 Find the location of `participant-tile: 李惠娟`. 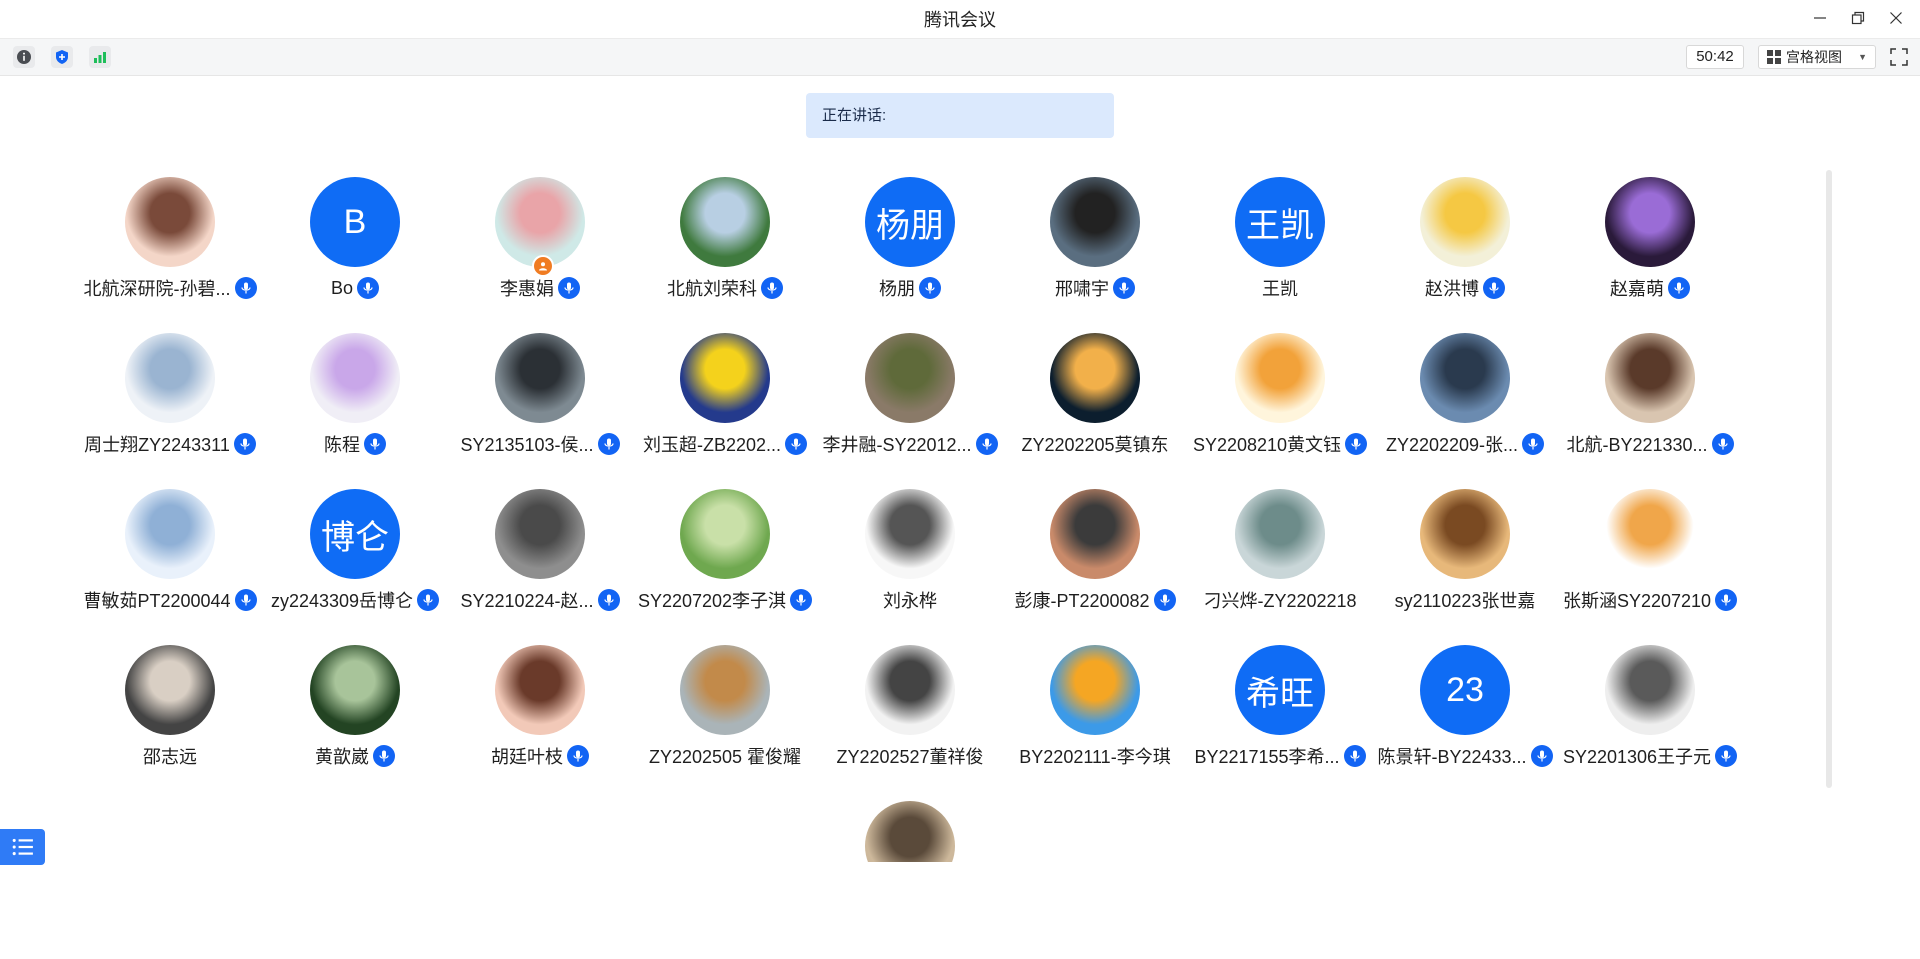

participant-tile: 李惠娟 is located at coordinates (540, 252).